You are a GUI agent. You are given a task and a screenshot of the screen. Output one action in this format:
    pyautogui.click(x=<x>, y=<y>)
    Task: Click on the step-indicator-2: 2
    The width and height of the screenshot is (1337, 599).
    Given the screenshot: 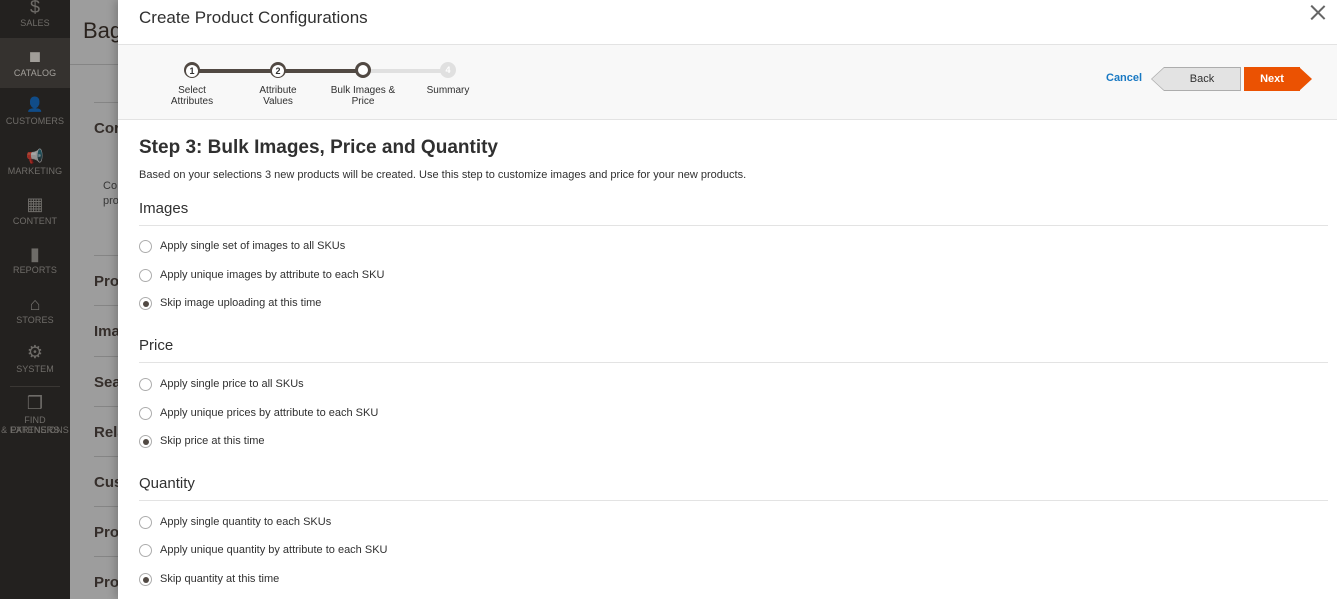 What is the action you would take?
    pyautogui.click(x=278, y=70)
    